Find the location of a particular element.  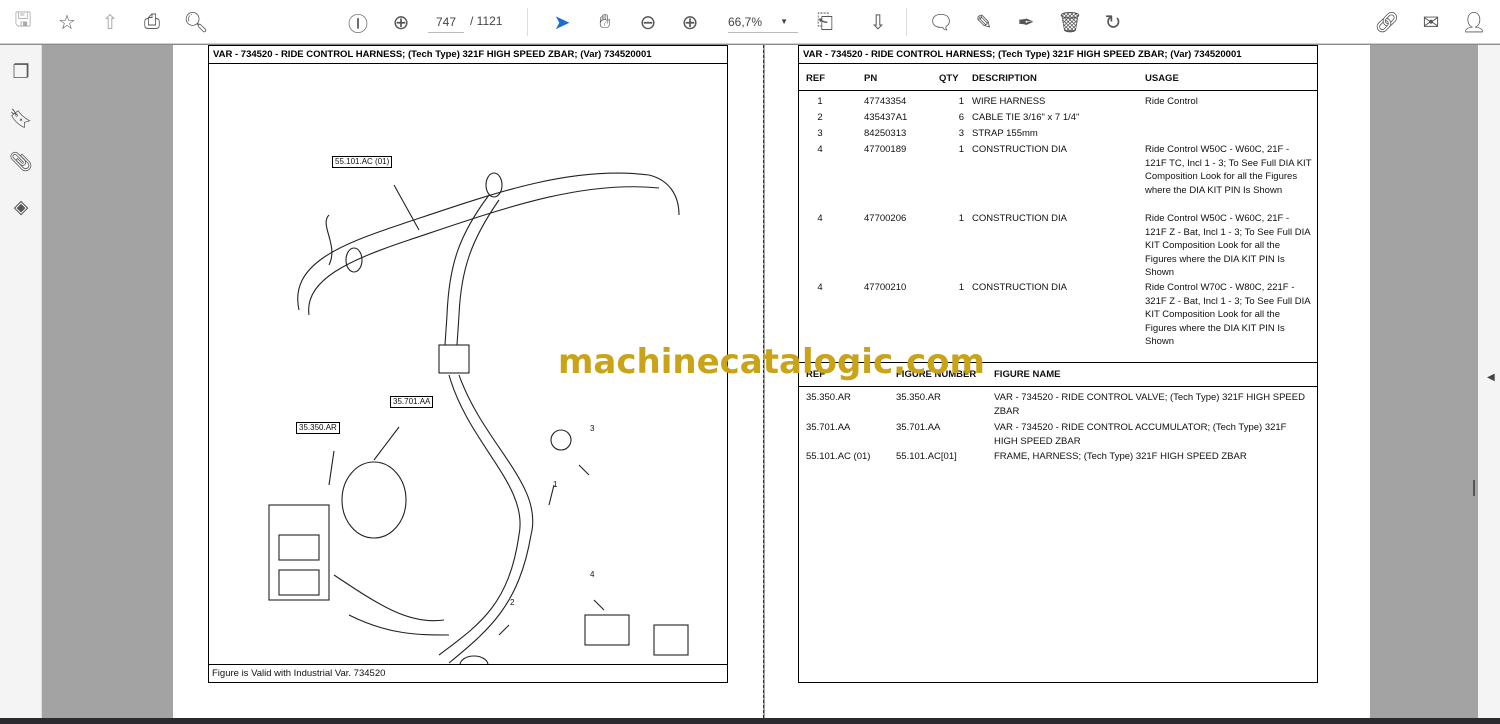

zoom-out-icon: ⊖ is located at coordinates (648, 22).